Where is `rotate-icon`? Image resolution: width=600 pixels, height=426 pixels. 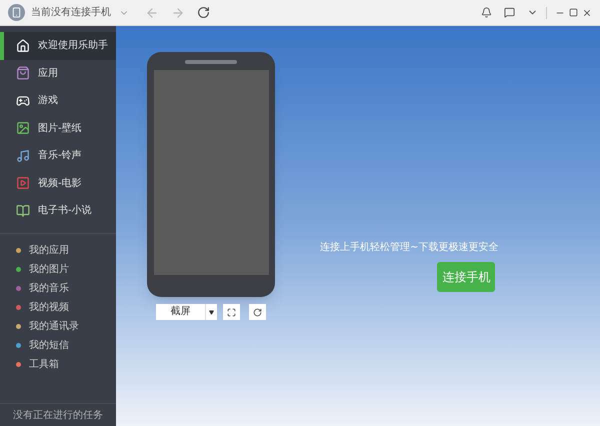 rotate-icon is located at coordinates (257, 312).